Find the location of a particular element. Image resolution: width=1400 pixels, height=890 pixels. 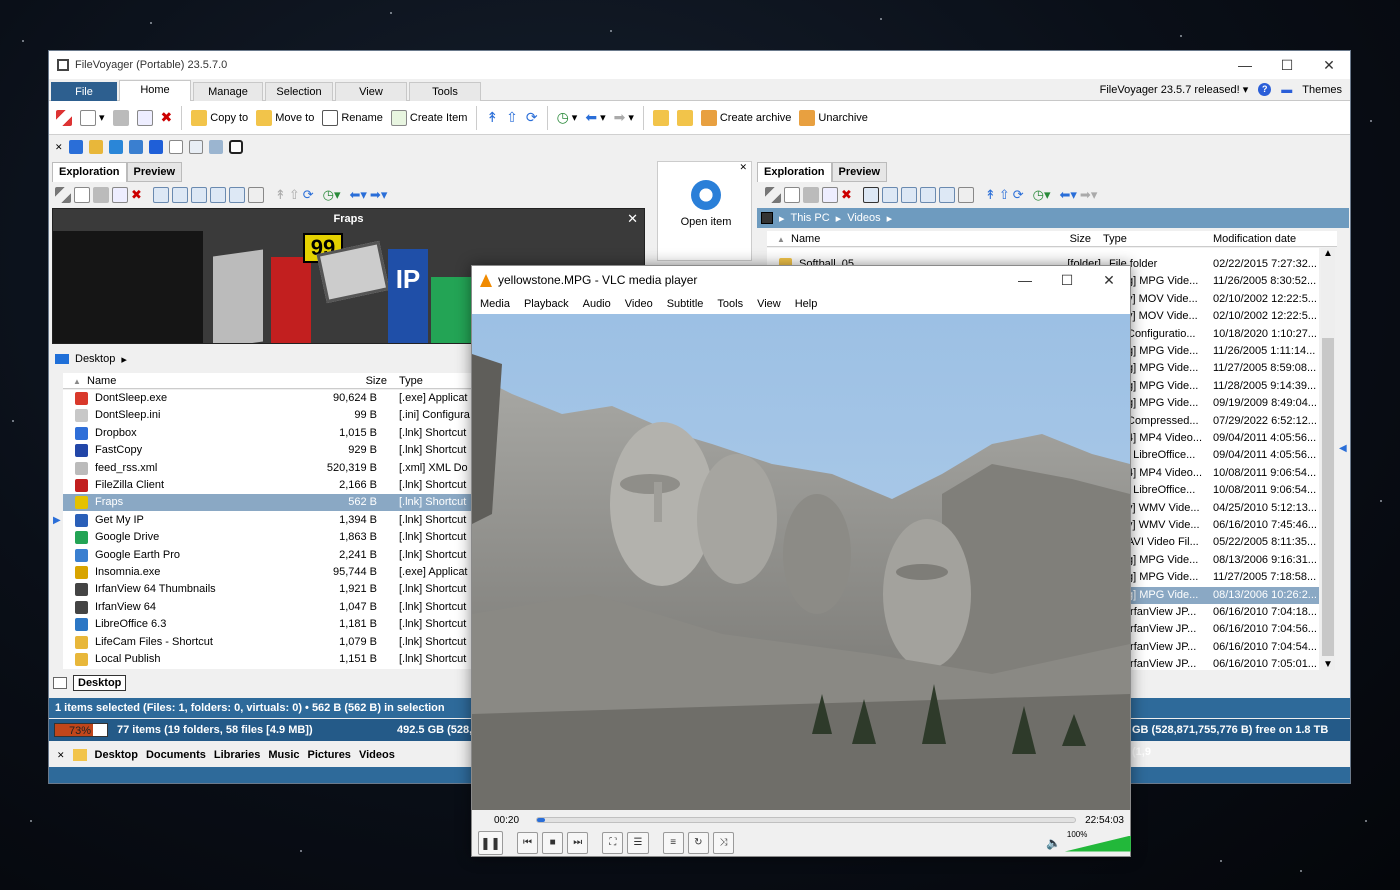

fullscreen-button: ⛶ is located at coordinates (613, 842).